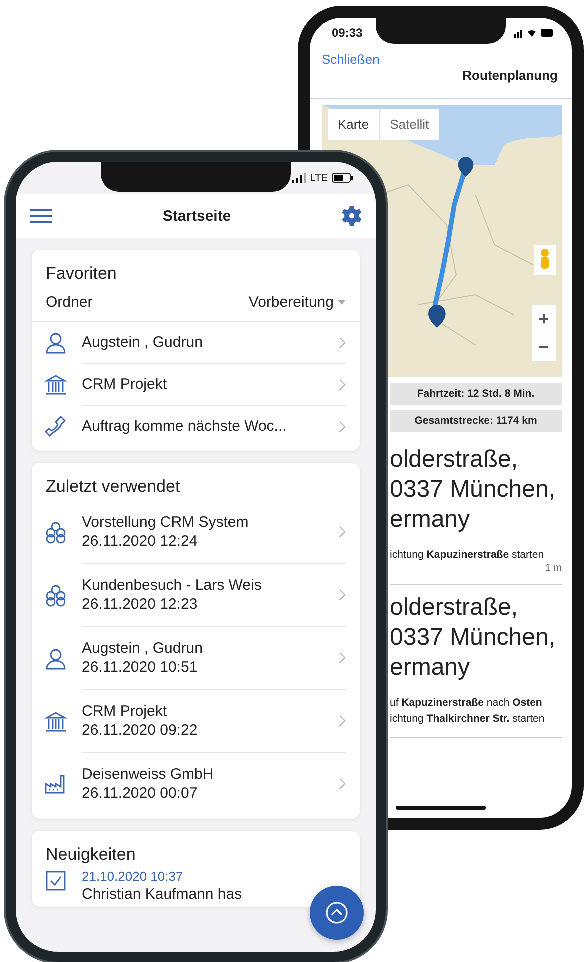 The image size is (587, 962). What do you see at coordinates (534, 33) in the screenshot?
I see `status-icons` at bounding box center [534, 33].